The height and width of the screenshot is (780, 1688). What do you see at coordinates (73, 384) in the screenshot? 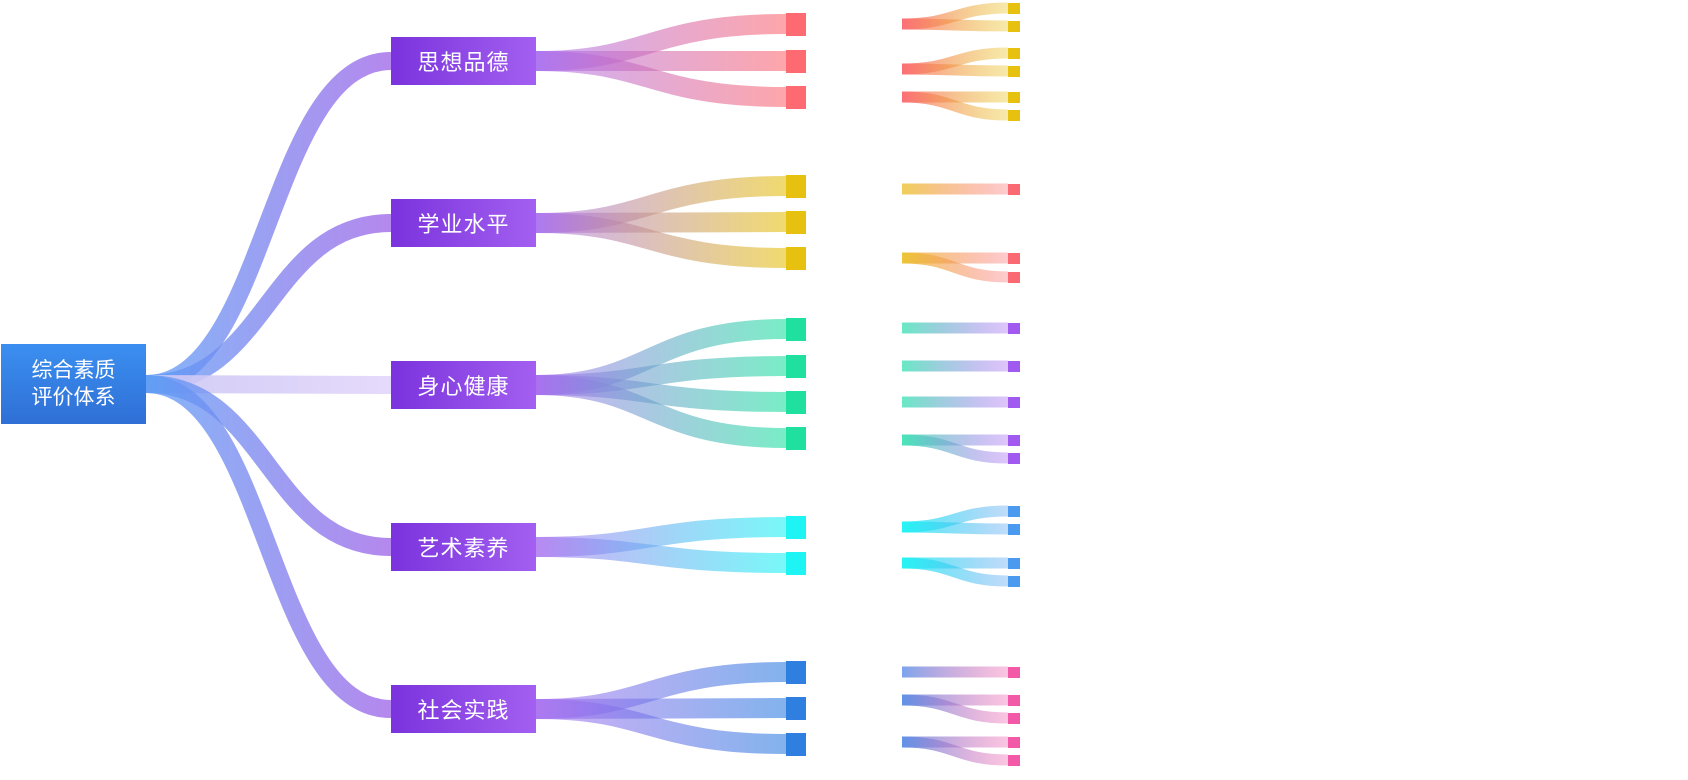
I see `root-node: 综合素质 评价体系` at bounding box center [73, 384].